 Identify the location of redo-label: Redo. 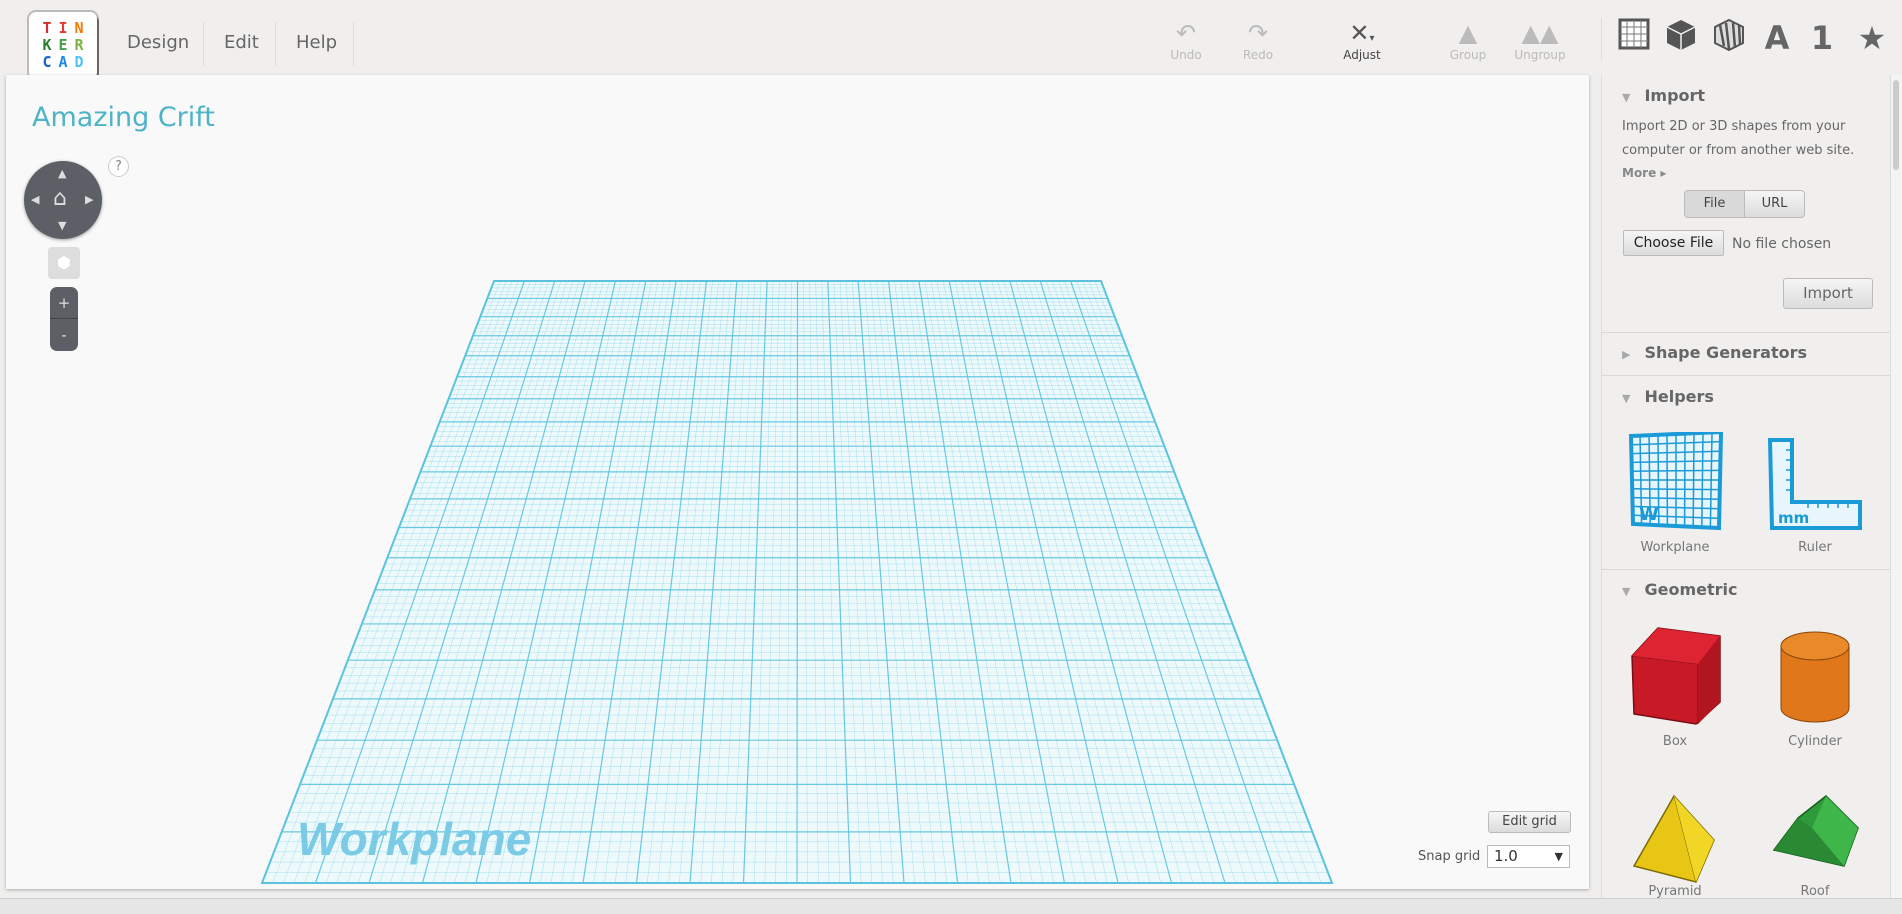
(1258, 55).